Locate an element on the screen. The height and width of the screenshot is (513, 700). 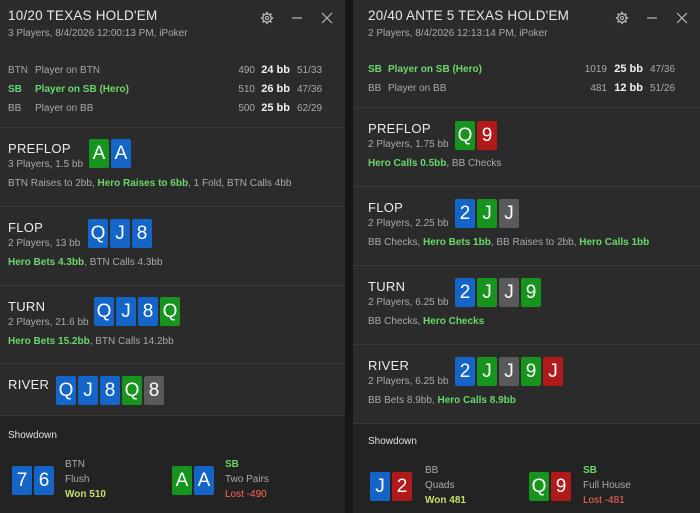
card-group: J2 is located at coordinates (391, 486).